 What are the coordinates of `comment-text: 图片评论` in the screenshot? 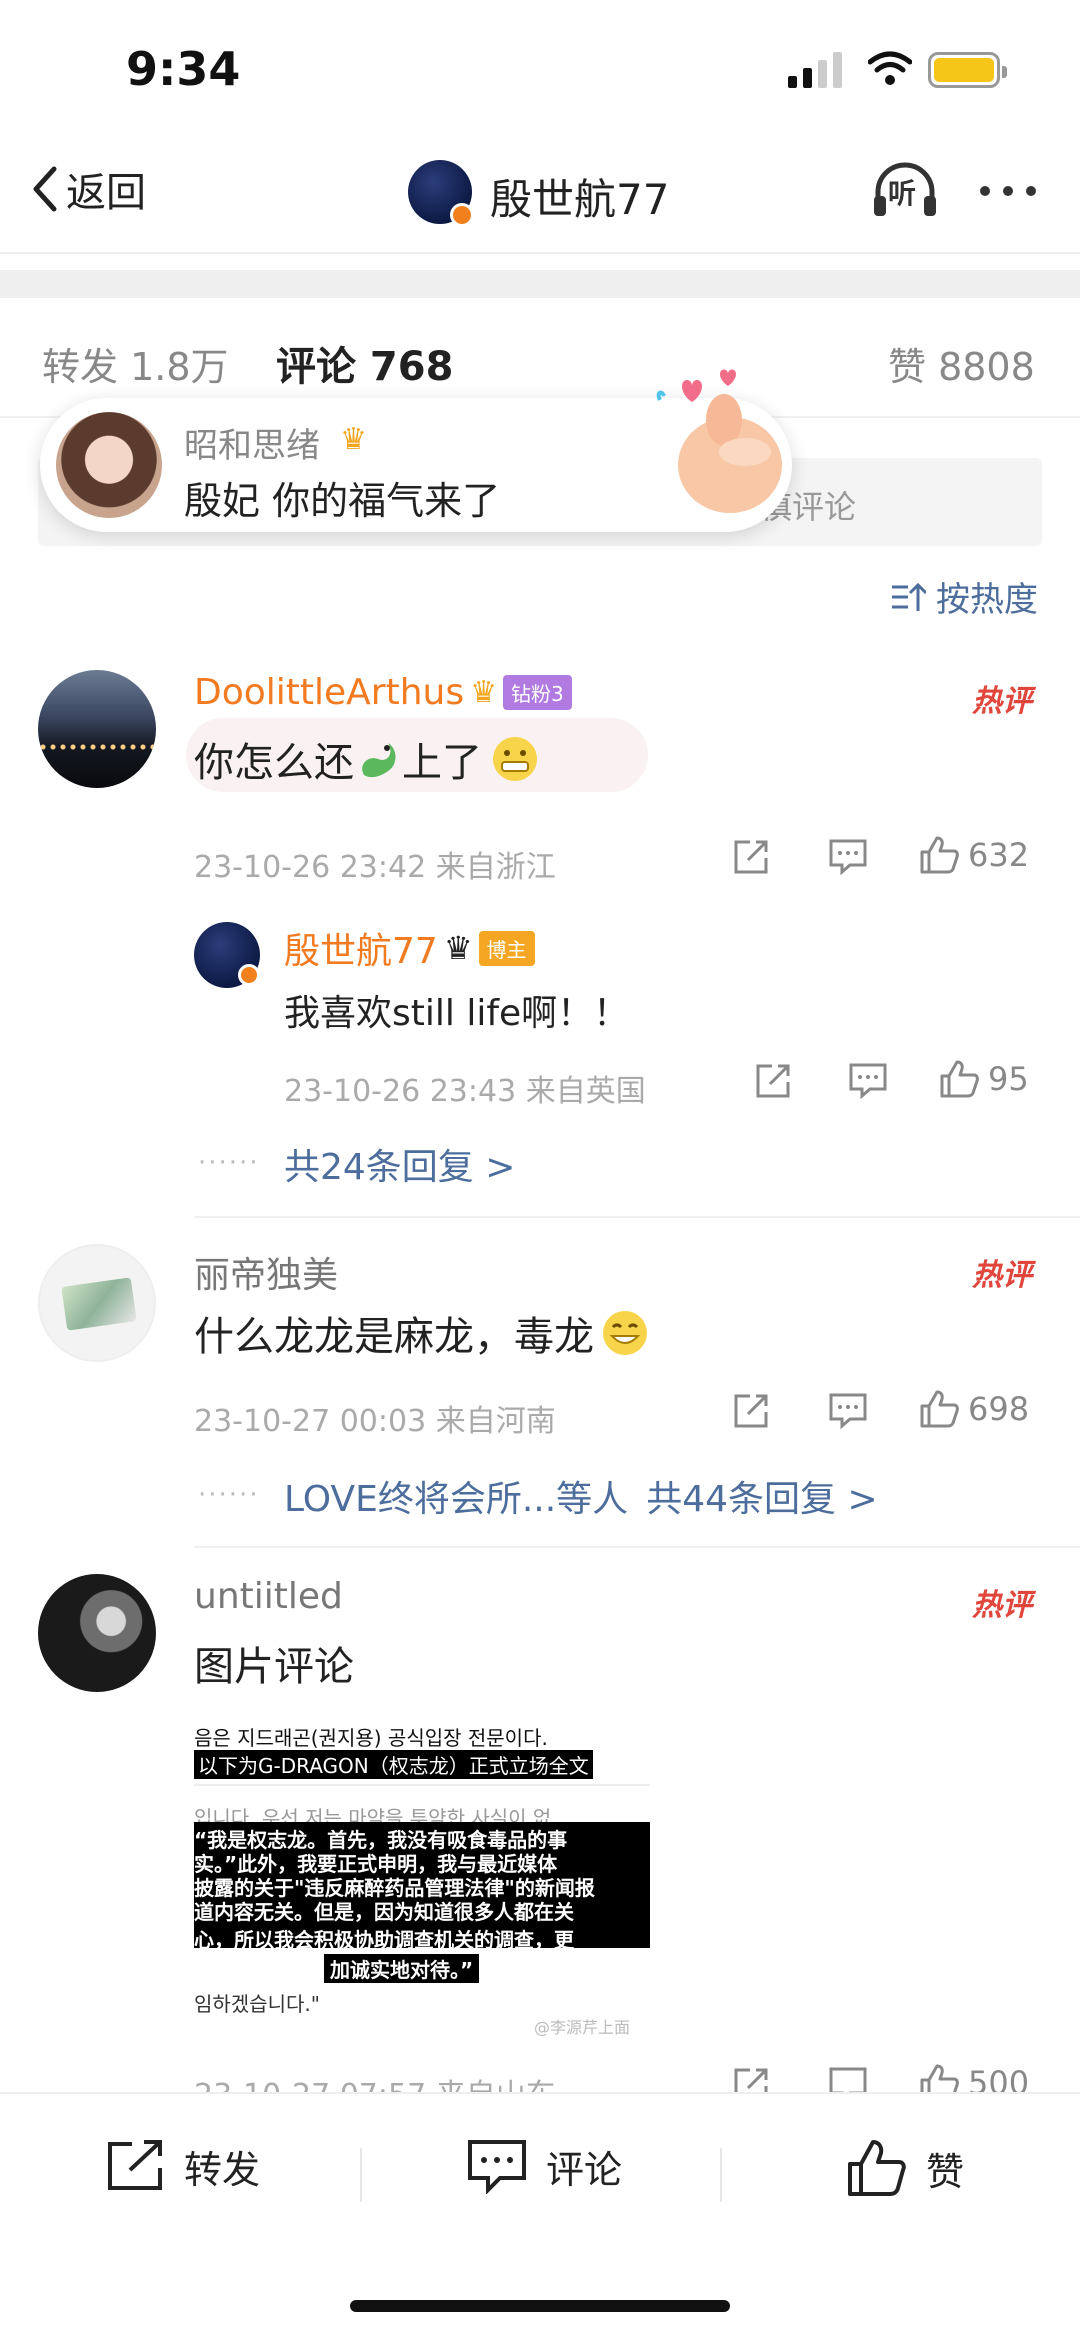 It's located at (274, 1667).